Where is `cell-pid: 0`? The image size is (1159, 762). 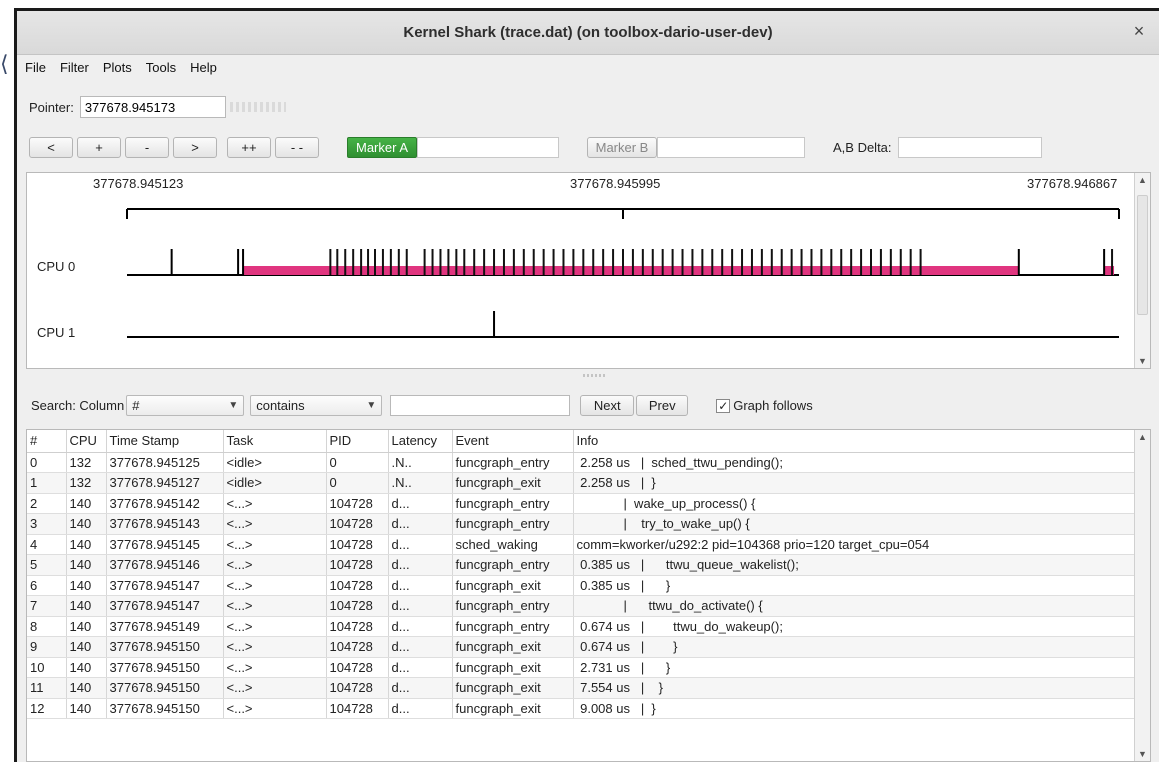 cell-pid: 0 is located at coordinates (357, 483).